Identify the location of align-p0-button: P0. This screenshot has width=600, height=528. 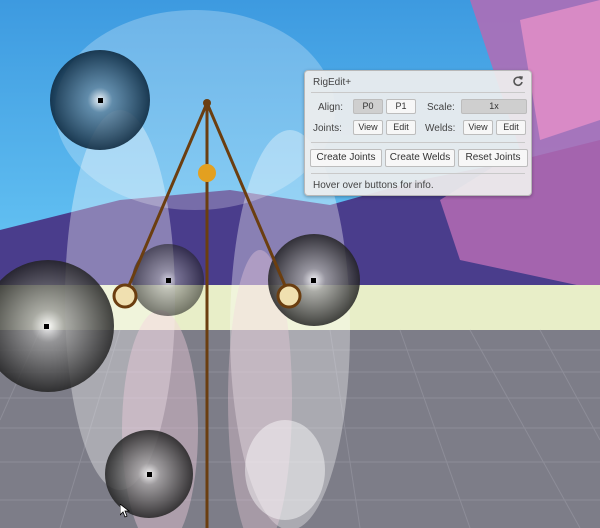
(368, 106).